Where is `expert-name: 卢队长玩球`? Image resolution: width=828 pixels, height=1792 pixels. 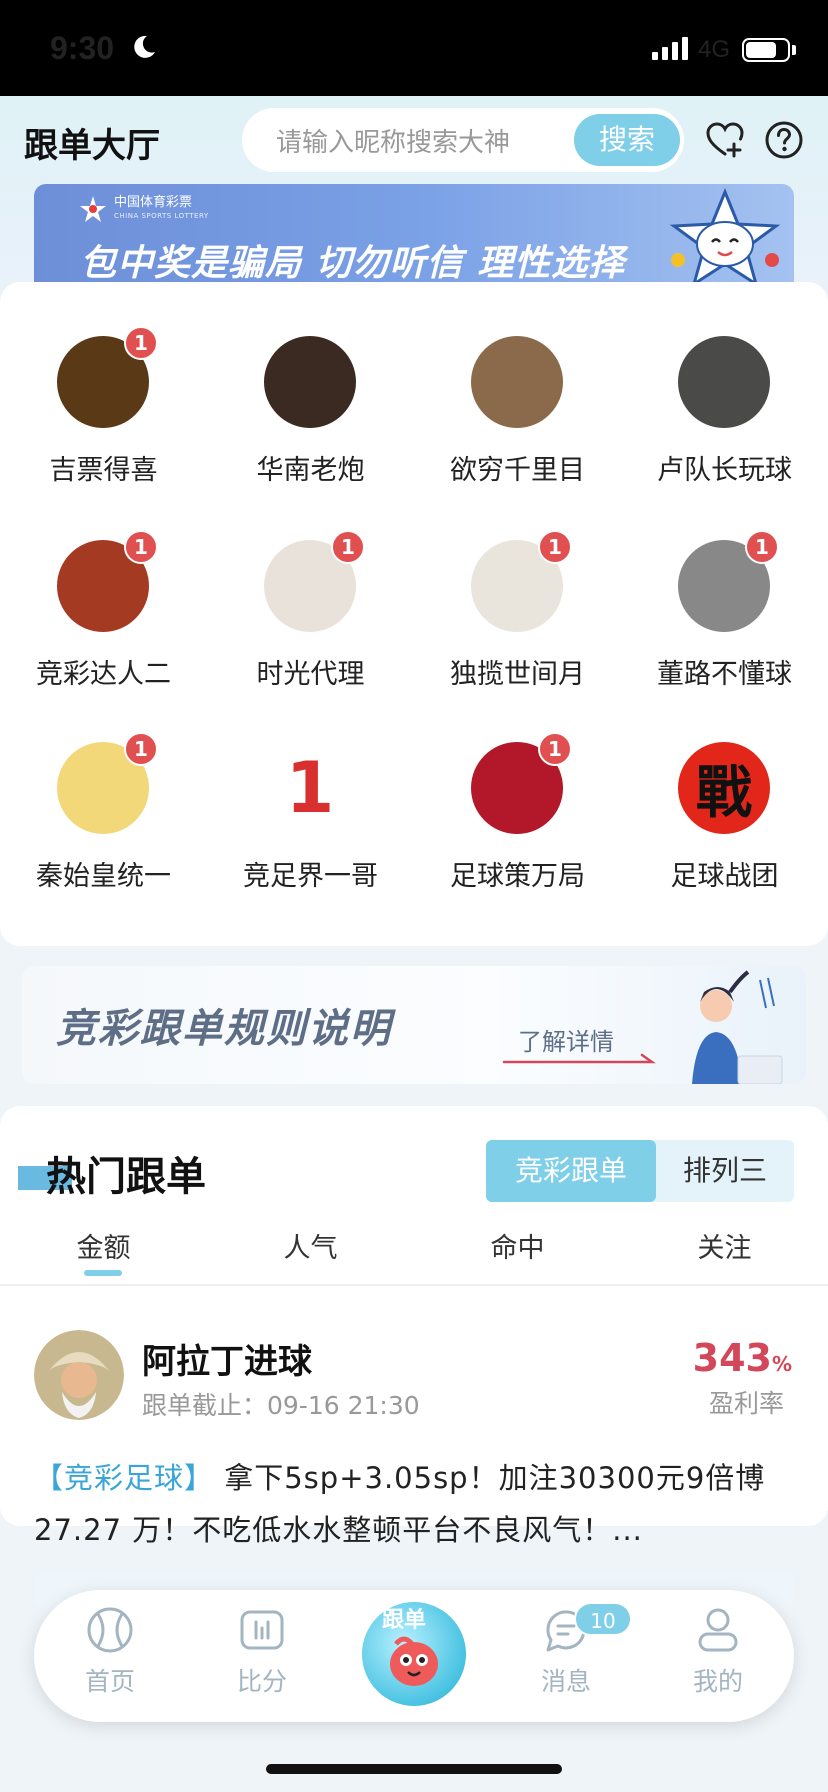 expert-name: 卢队长玩球 is located at coordinates (724, 470).